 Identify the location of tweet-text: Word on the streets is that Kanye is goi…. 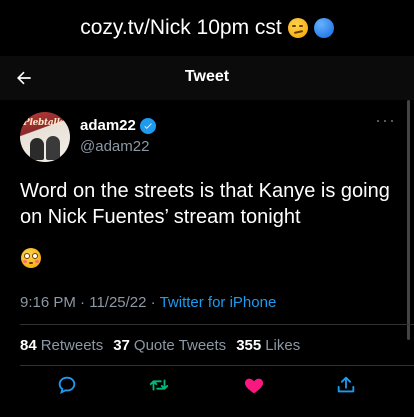
(205, 204).